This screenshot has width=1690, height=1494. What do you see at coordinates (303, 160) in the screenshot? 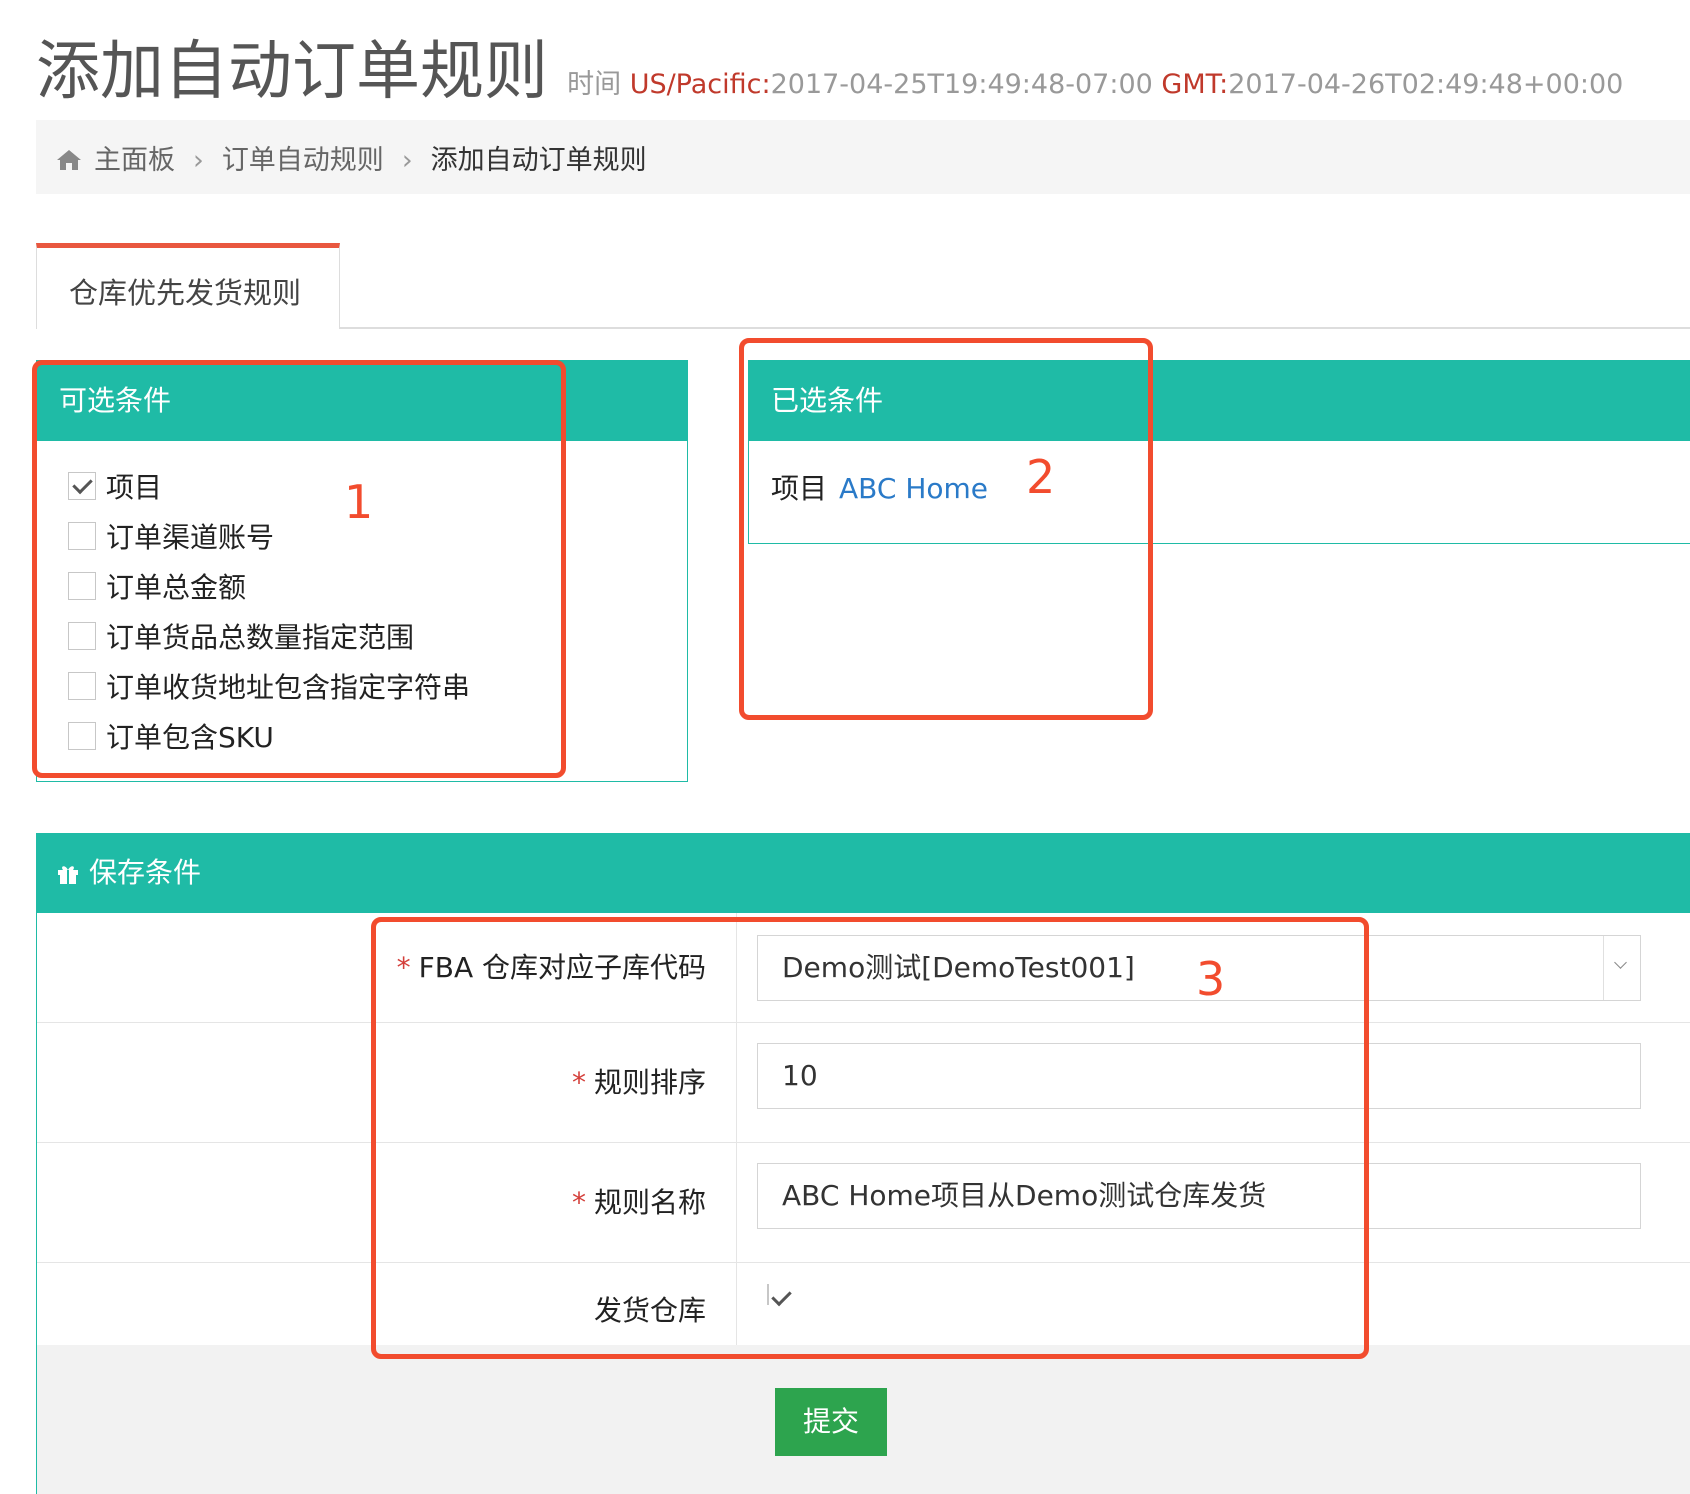
I see `breadcrumb-item-order-rules: 订单自动规则` at bounding box center [303, 160].